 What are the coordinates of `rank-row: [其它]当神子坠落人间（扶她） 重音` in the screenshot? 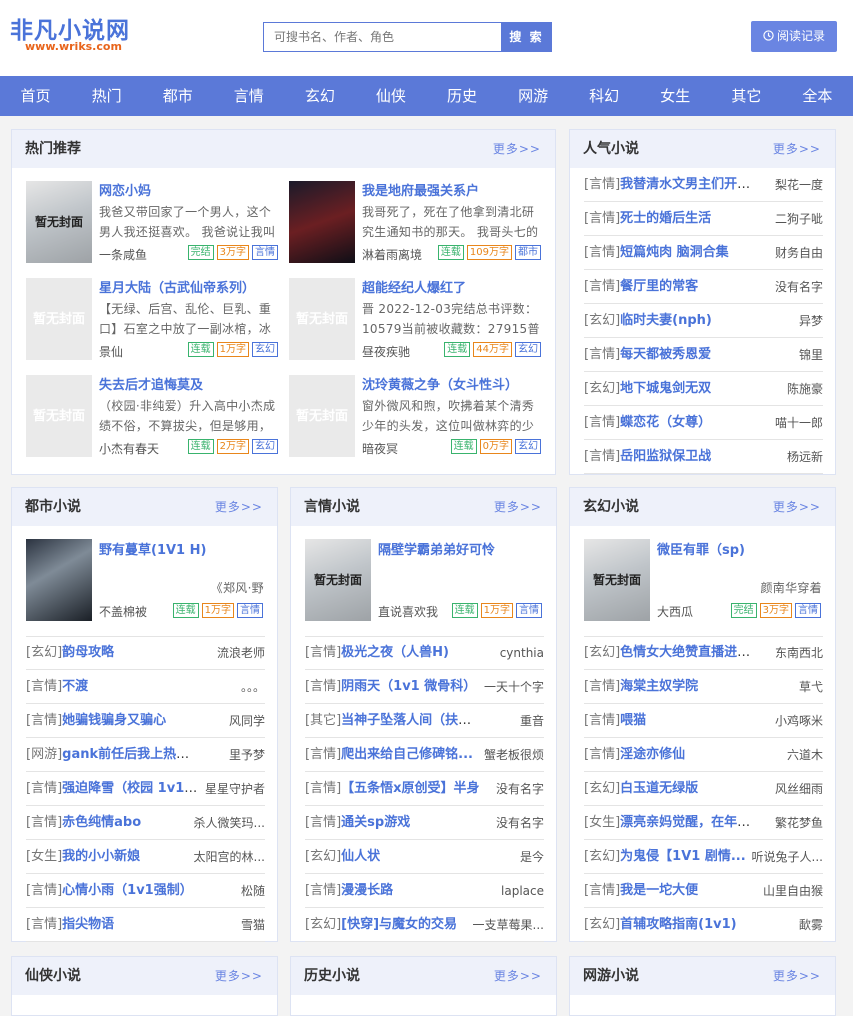 It's located at (424, 721).